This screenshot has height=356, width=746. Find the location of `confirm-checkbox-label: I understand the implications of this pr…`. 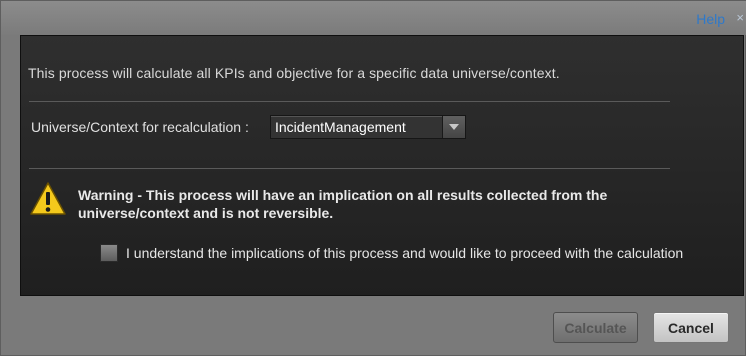

confirm-checkbox-label: I understand the implications of this pr… is located at coordinates (404, 253).